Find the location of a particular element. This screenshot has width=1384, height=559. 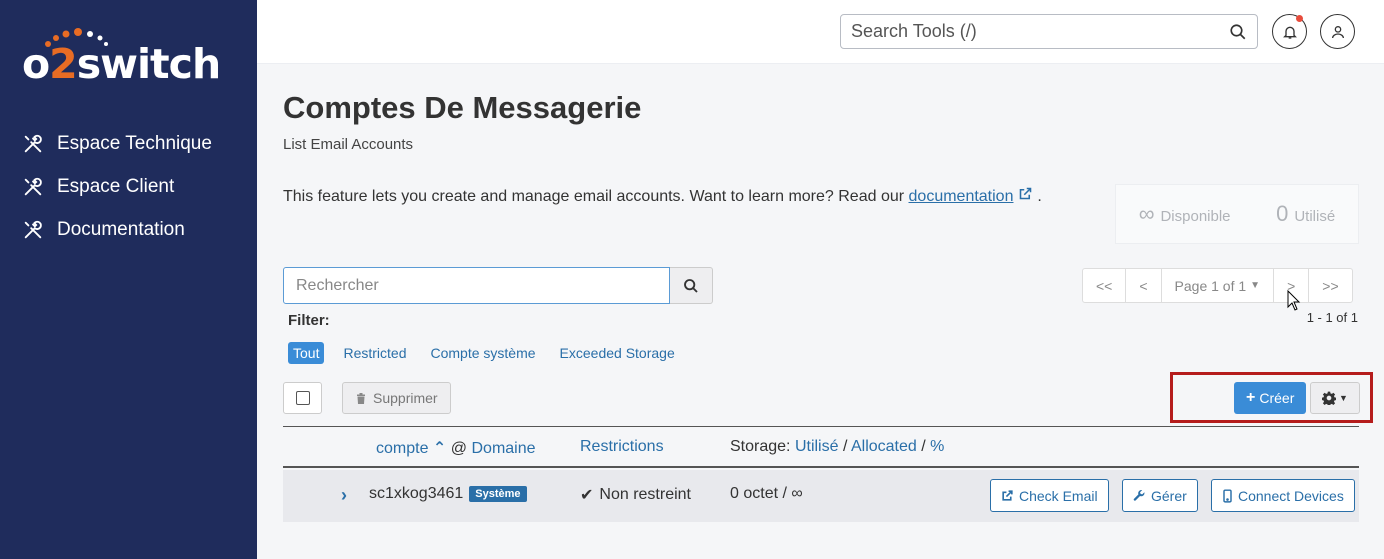

storage-cell: 0 octet / ∞ is located at coordinates (766, 493).